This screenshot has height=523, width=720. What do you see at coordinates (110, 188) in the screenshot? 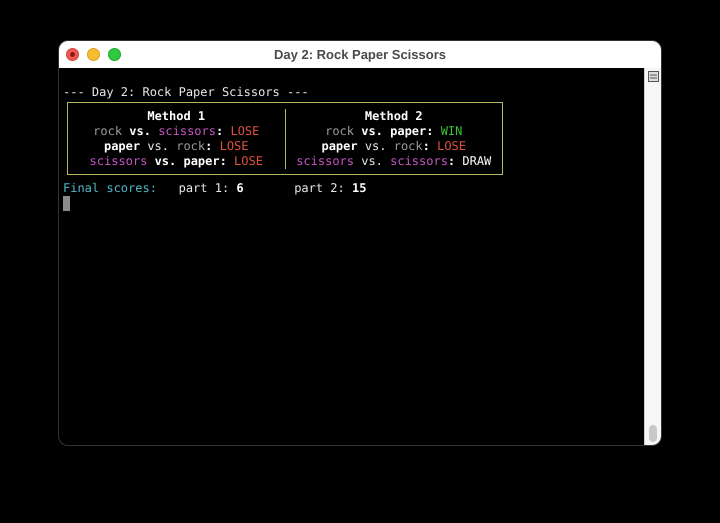
I see `scores-label: Final scores:` at bounding box center [110, 188].